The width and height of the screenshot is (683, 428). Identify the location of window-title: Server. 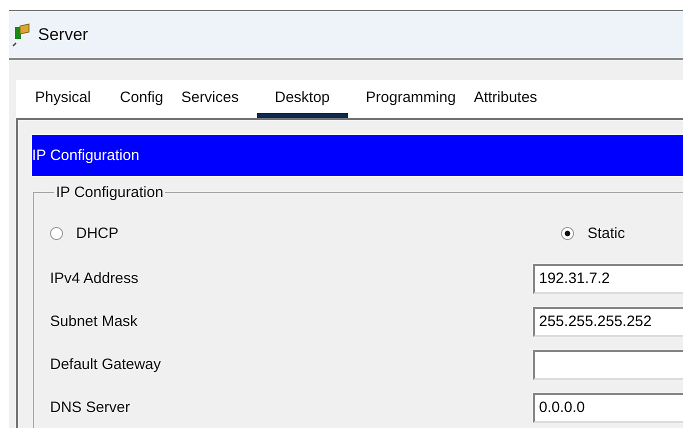
(63, 34).